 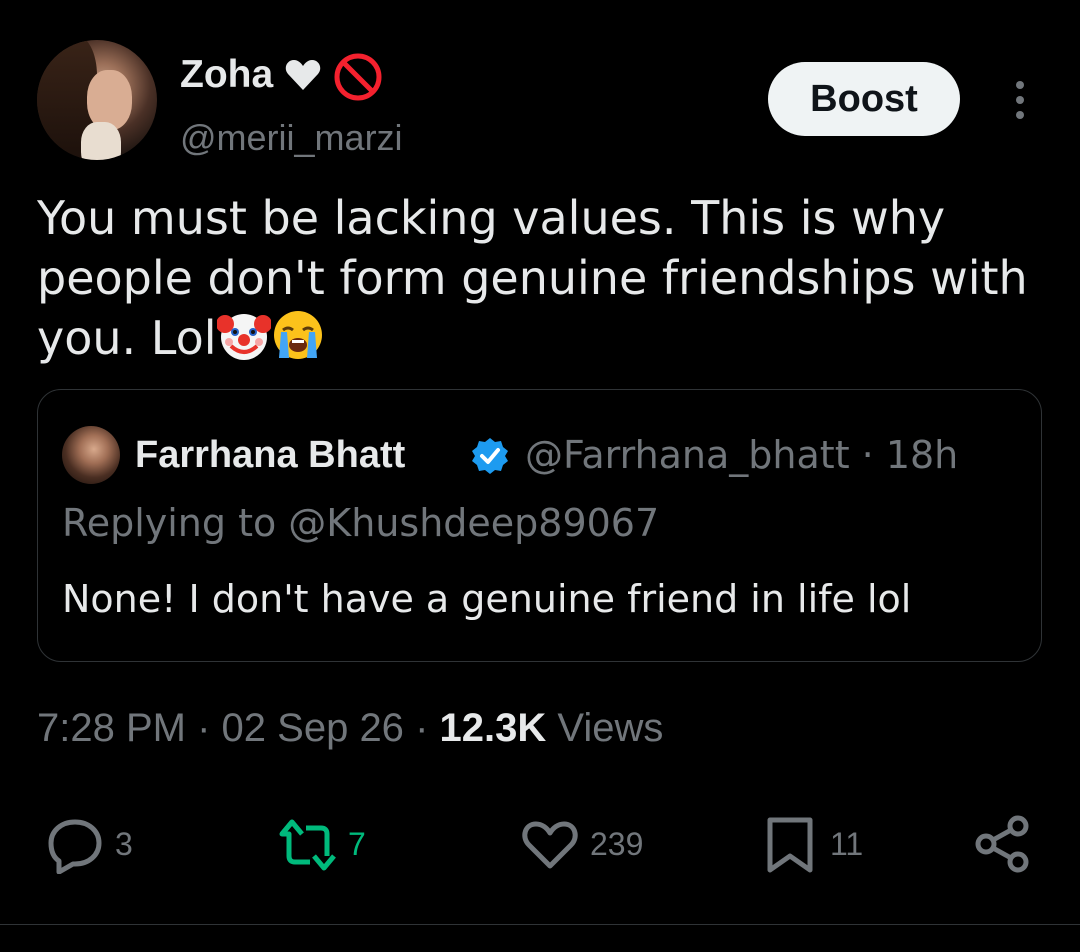 What do you see at coordinates (864, 99) in the screenshot?
I see `boost-button: Boost` at bounding box center [864, 99].